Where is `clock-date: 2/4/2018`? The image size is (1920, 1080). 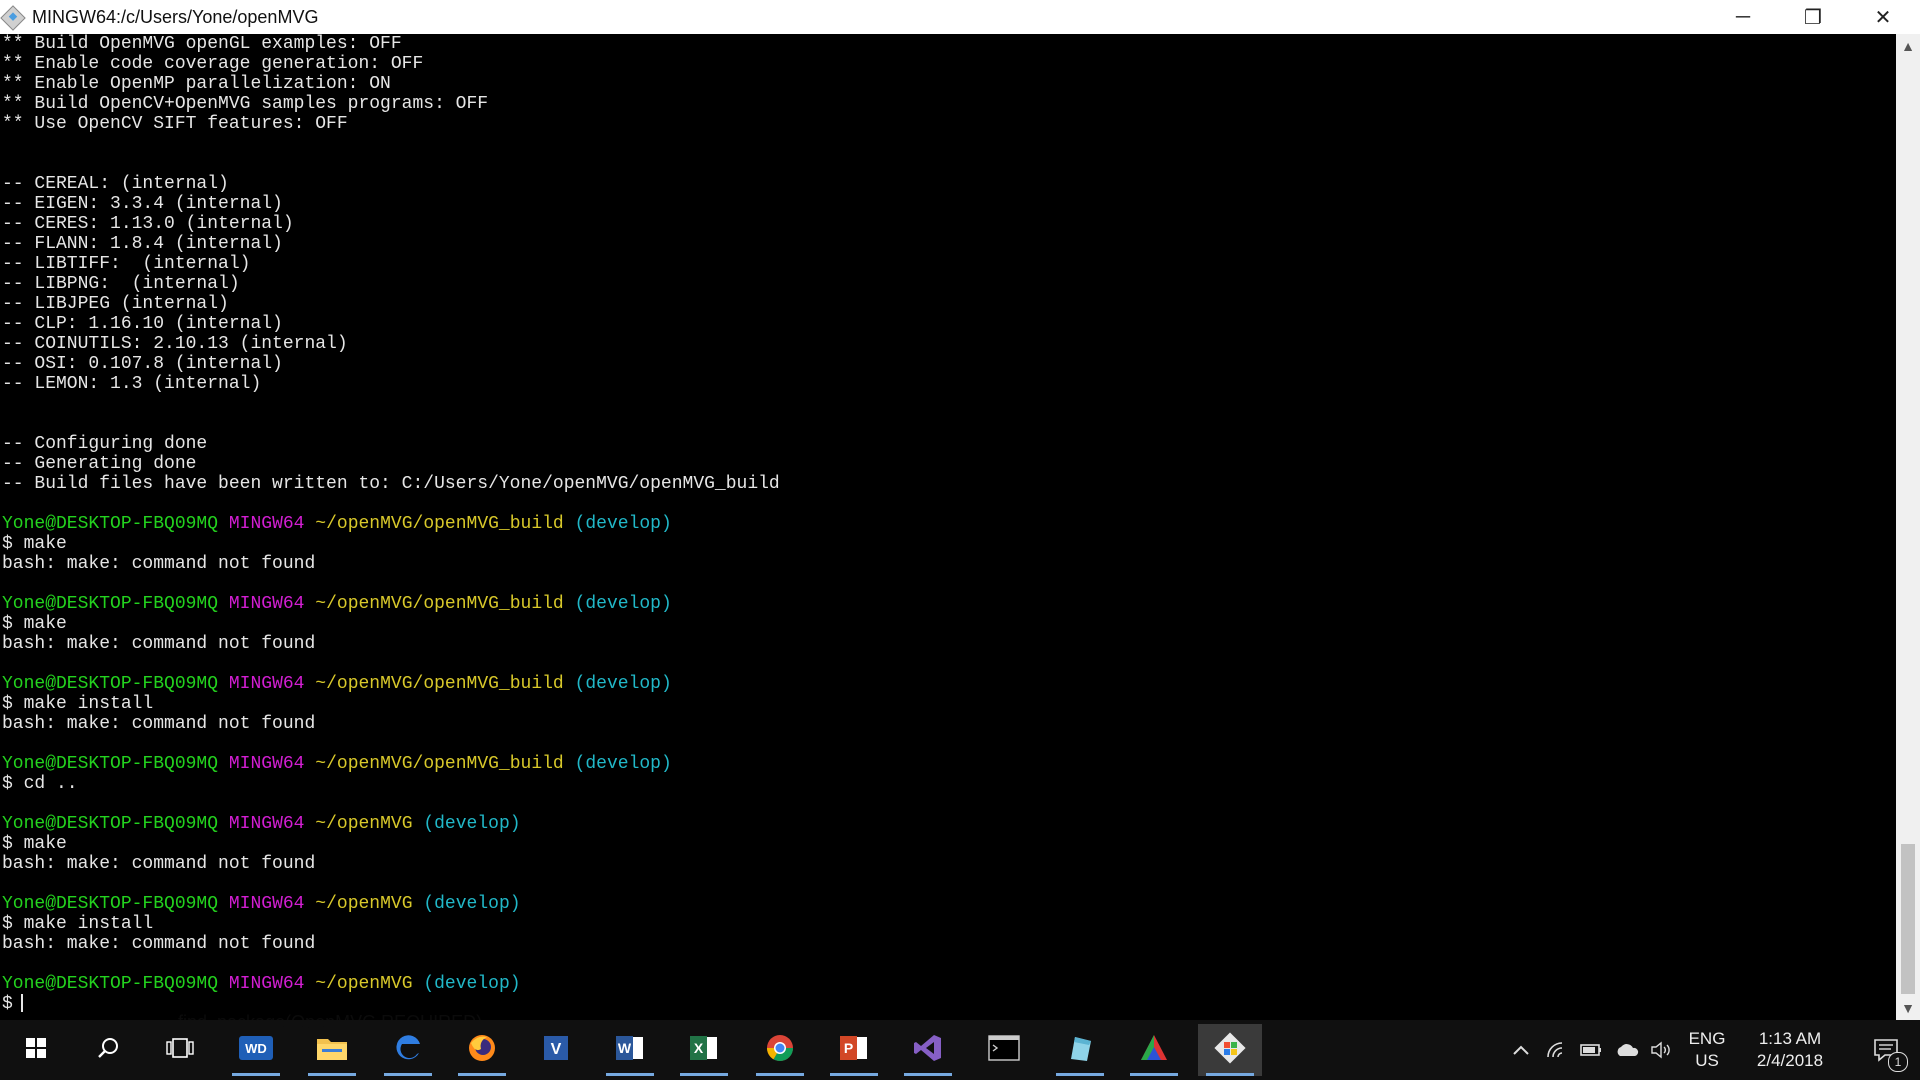 clock-date: 2/4/2018 is located at coordinates (1790, 1060).